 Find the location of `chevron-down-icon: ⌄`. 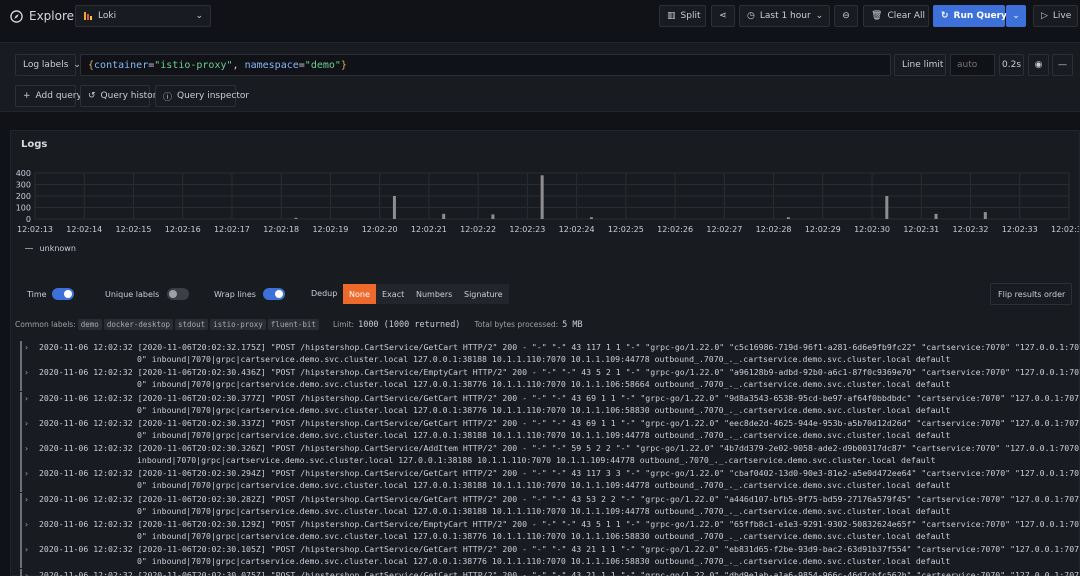

chevron-down-icon: ⌄ is located at coordinates (1016, 16).